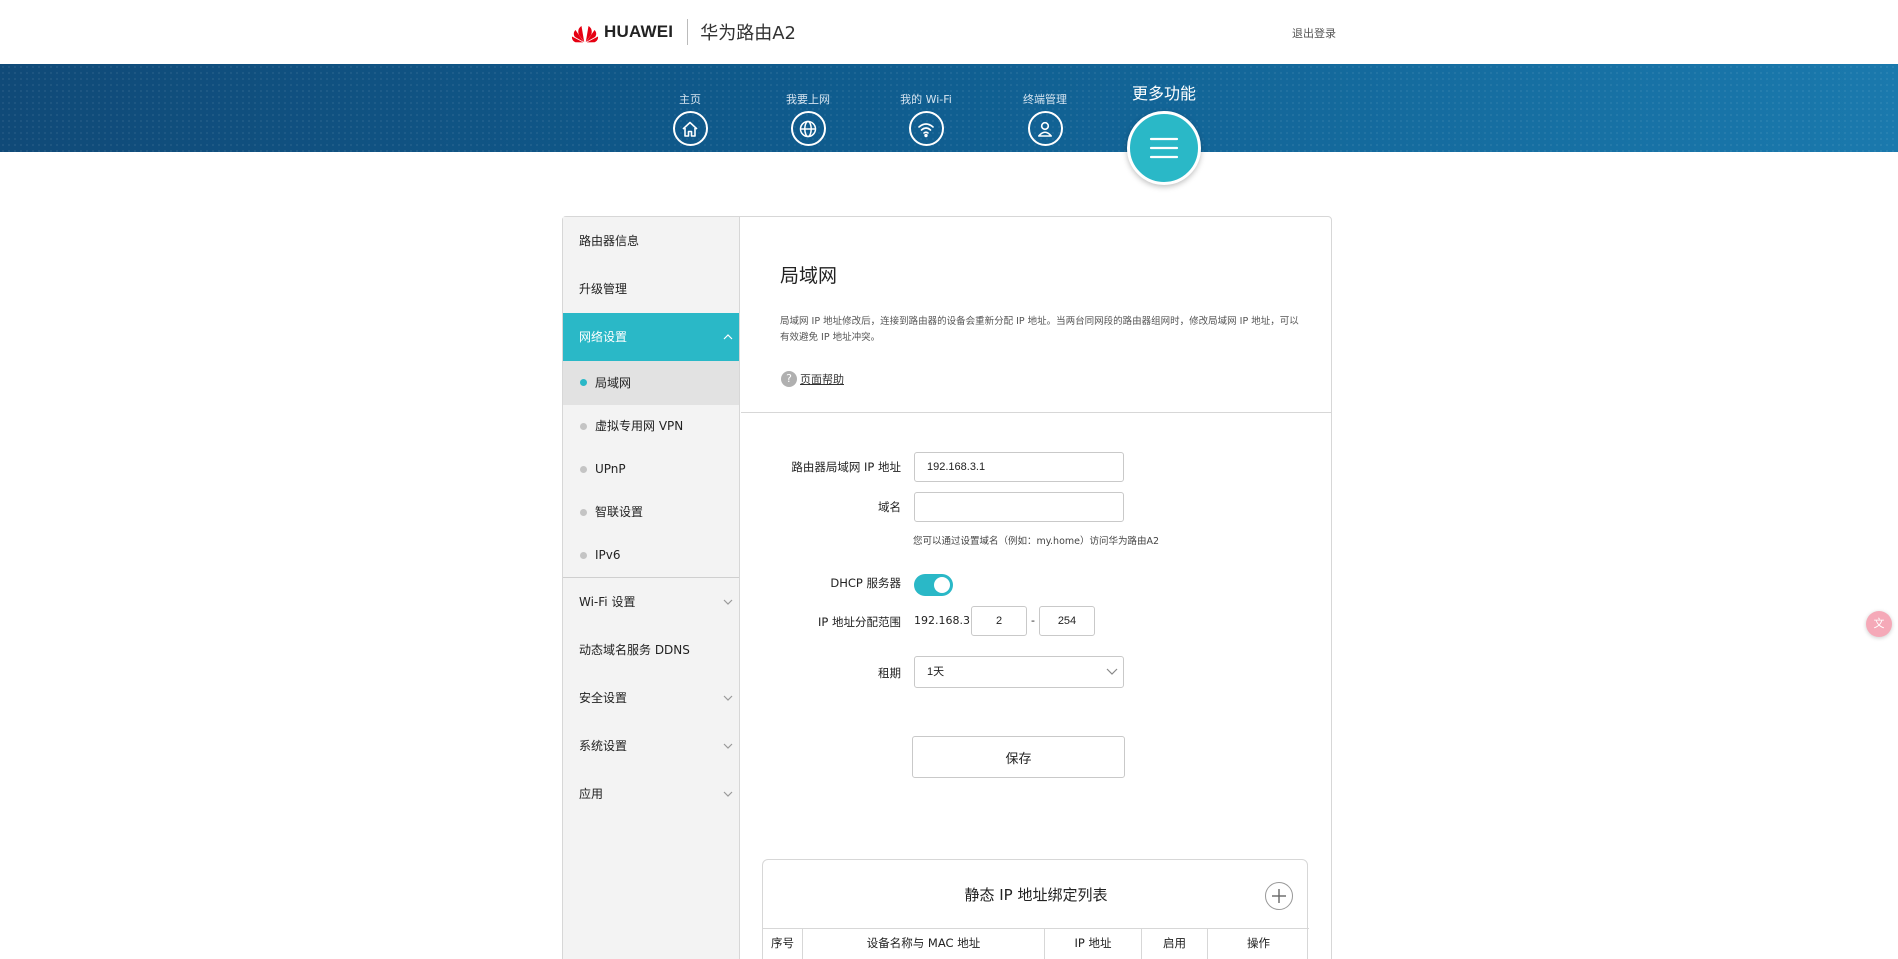 This screenshot has width=1898, height=959. What do you see at coordinates (1036, 541) in the screenshot?
I see `domain-hint: 您可以通过设置域名（例如：my.home）访问华为路由A2` at bounding box center [1036, 541].